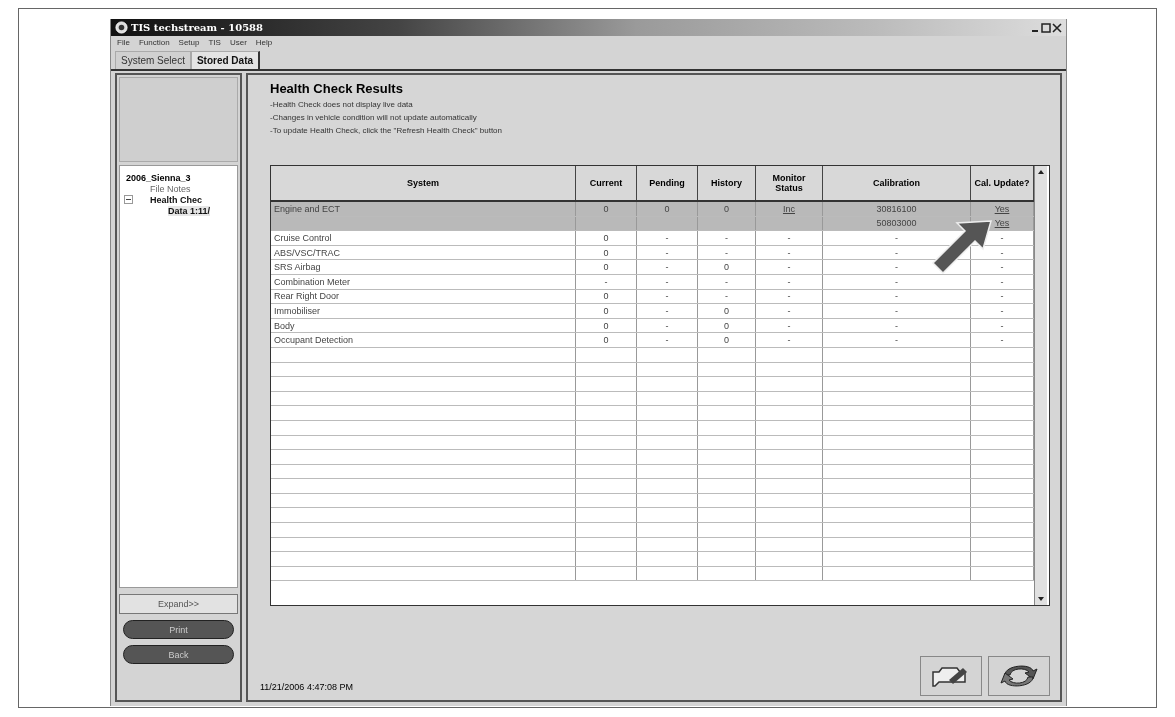 Image resolution: width=1175 pixels, height=717 pixels. Describe the element at coordinates (652, 282) in the screenshot. I see `table-row: Combination Meter - - - - - -` at that location.